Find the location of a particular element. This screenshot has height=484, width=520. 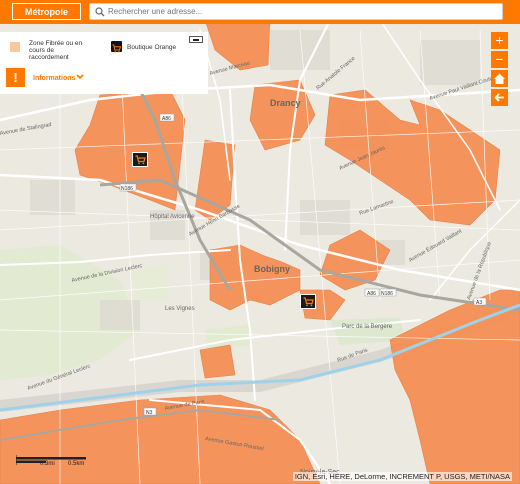

road-a86-b: A86 is located at coordinates (371, 294).